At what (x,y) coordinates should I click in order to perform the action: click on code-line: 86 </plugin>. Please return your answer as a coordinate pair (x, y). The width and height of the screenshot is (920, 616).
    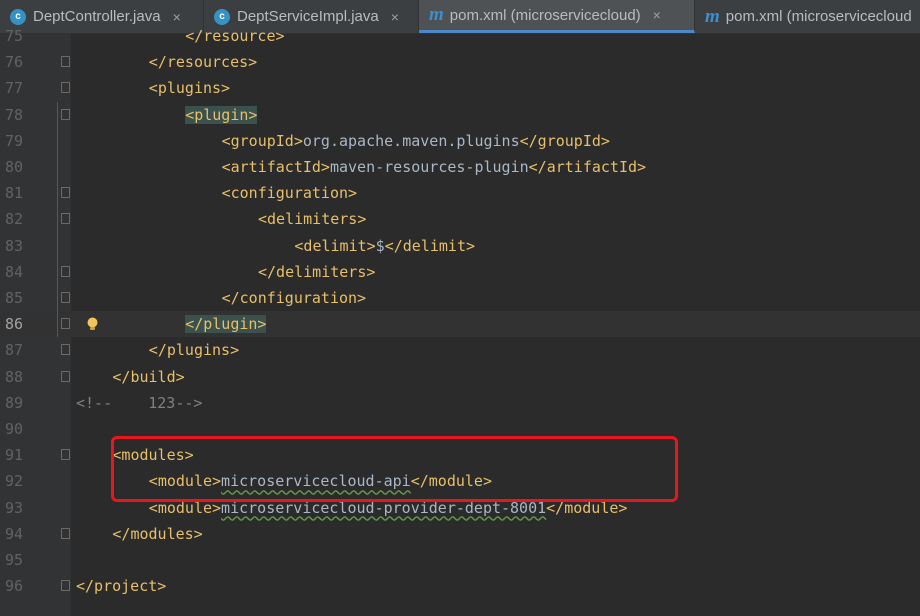
    Looking at the image, I should click on (460, 324).